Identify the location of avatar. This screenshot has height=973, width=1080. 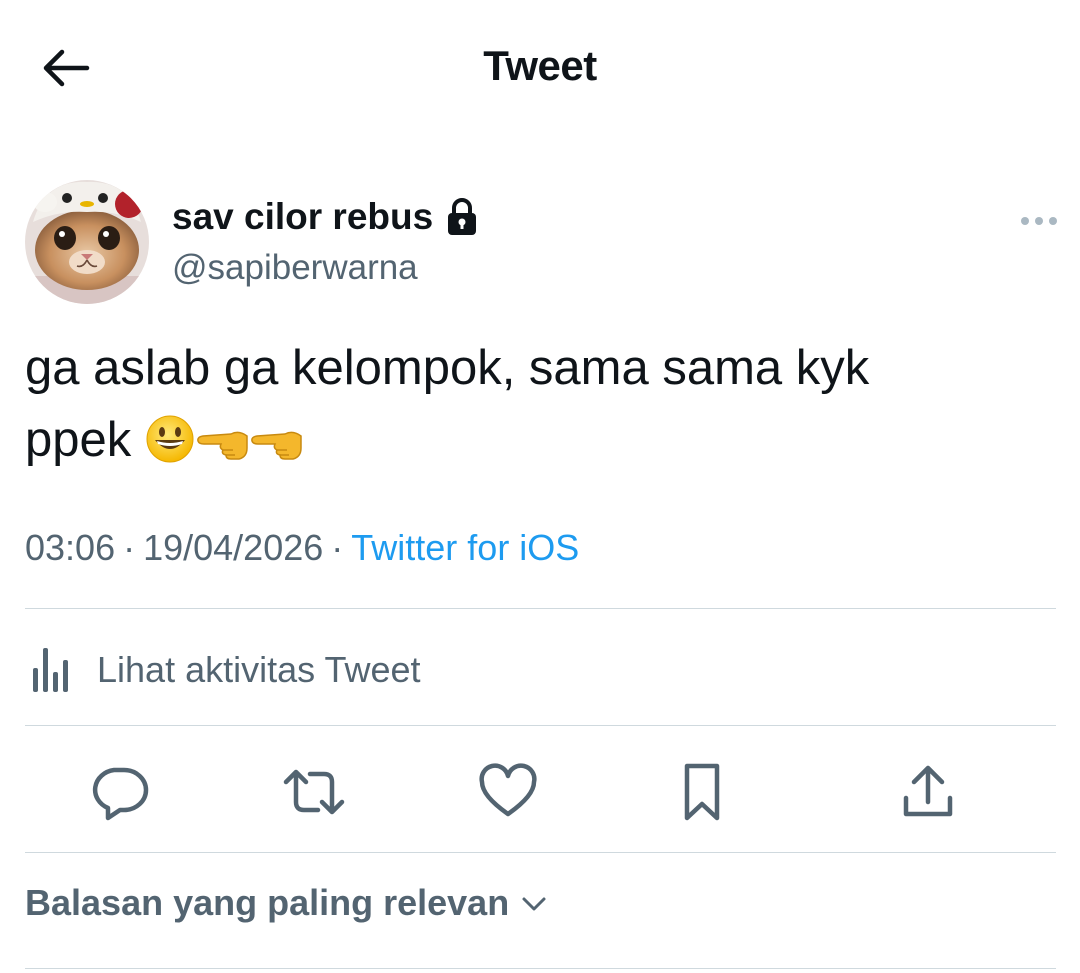
(87, 242).